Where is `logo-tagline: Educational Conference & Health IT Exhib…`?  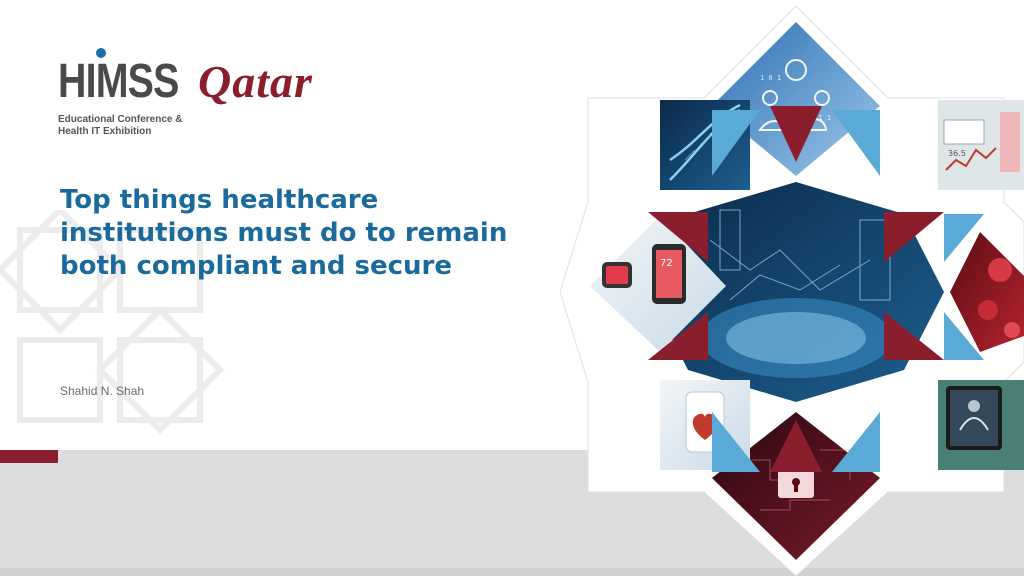 logo-tagline: Educational Conference & Health IT Exhib… is located at coordinates (158, 126).